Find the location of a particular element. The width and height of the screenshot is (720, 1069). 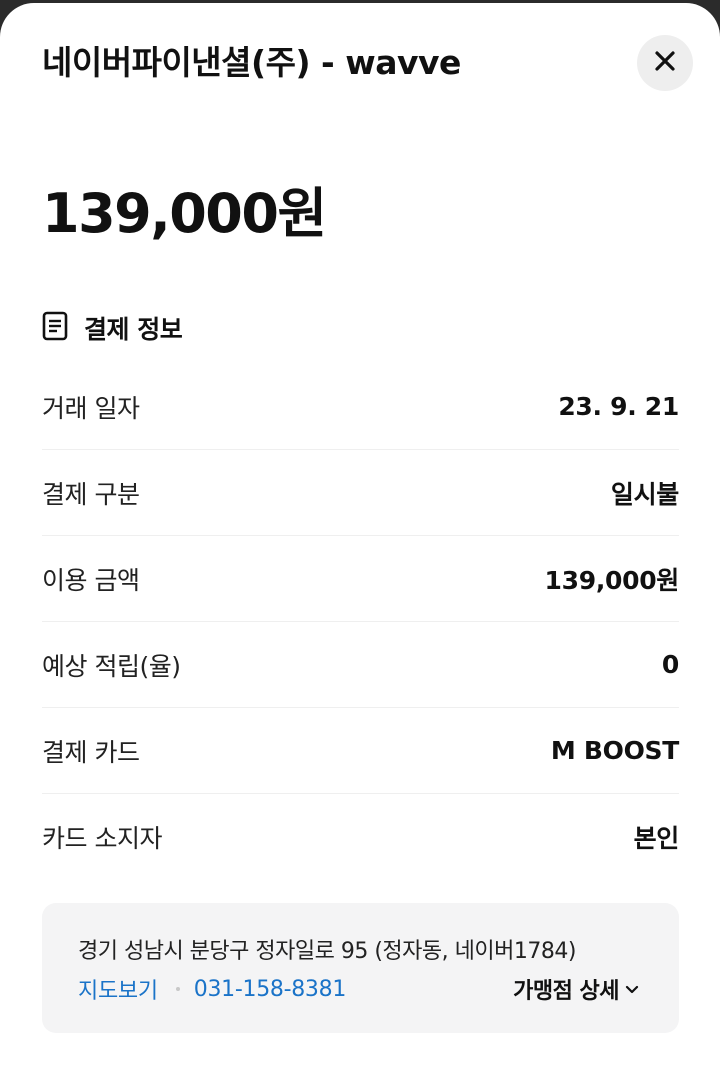

info-label: 거래 일자 is located at coordinates (91, 408).